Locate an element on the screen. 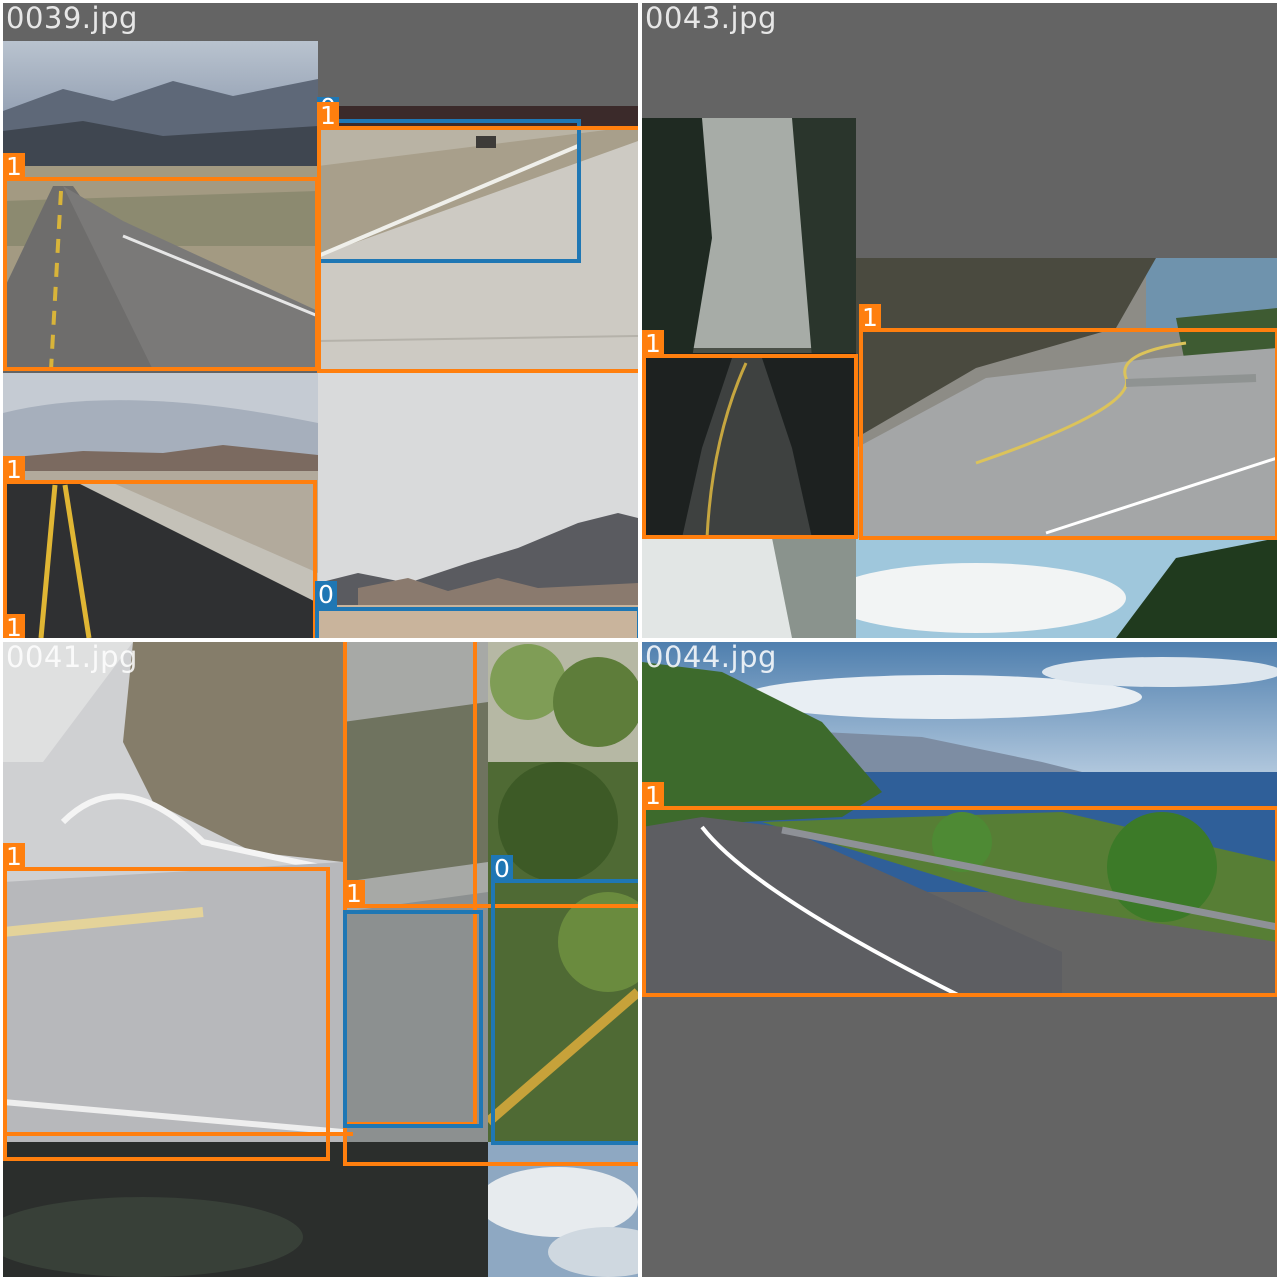 This screenshot has height=1280, width=1280. image-filename: 0041.jpg is located at coordinates (72, 658).